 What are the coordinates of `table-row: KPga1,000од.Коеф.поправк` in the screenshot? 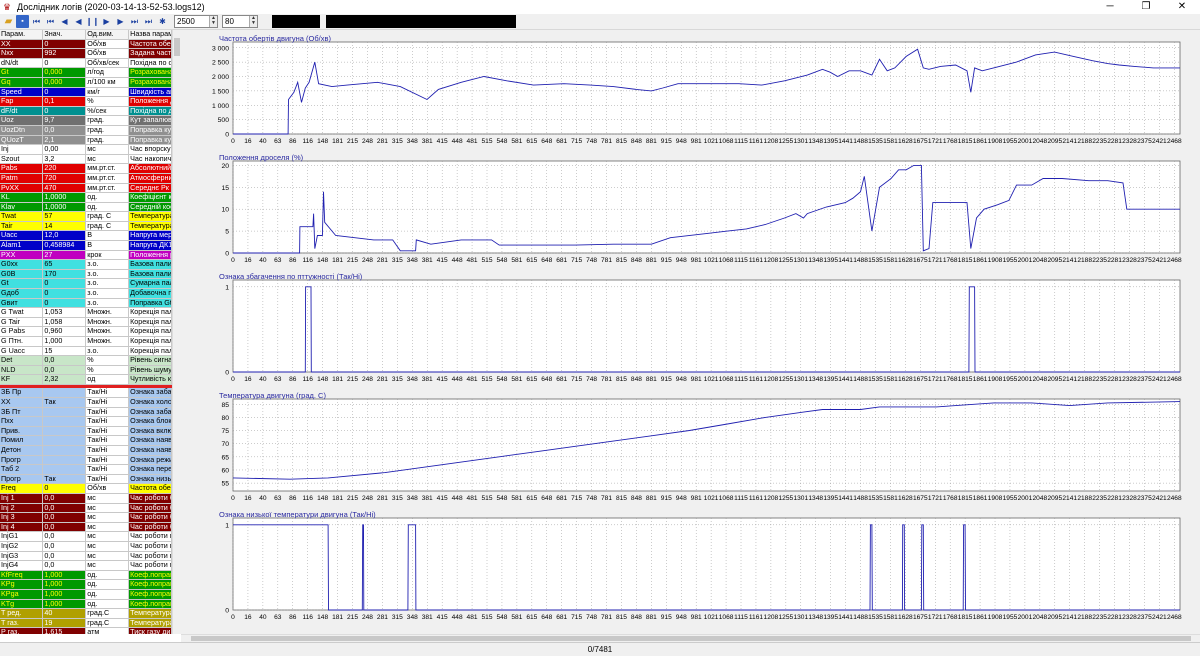 It's located at (86, 594).